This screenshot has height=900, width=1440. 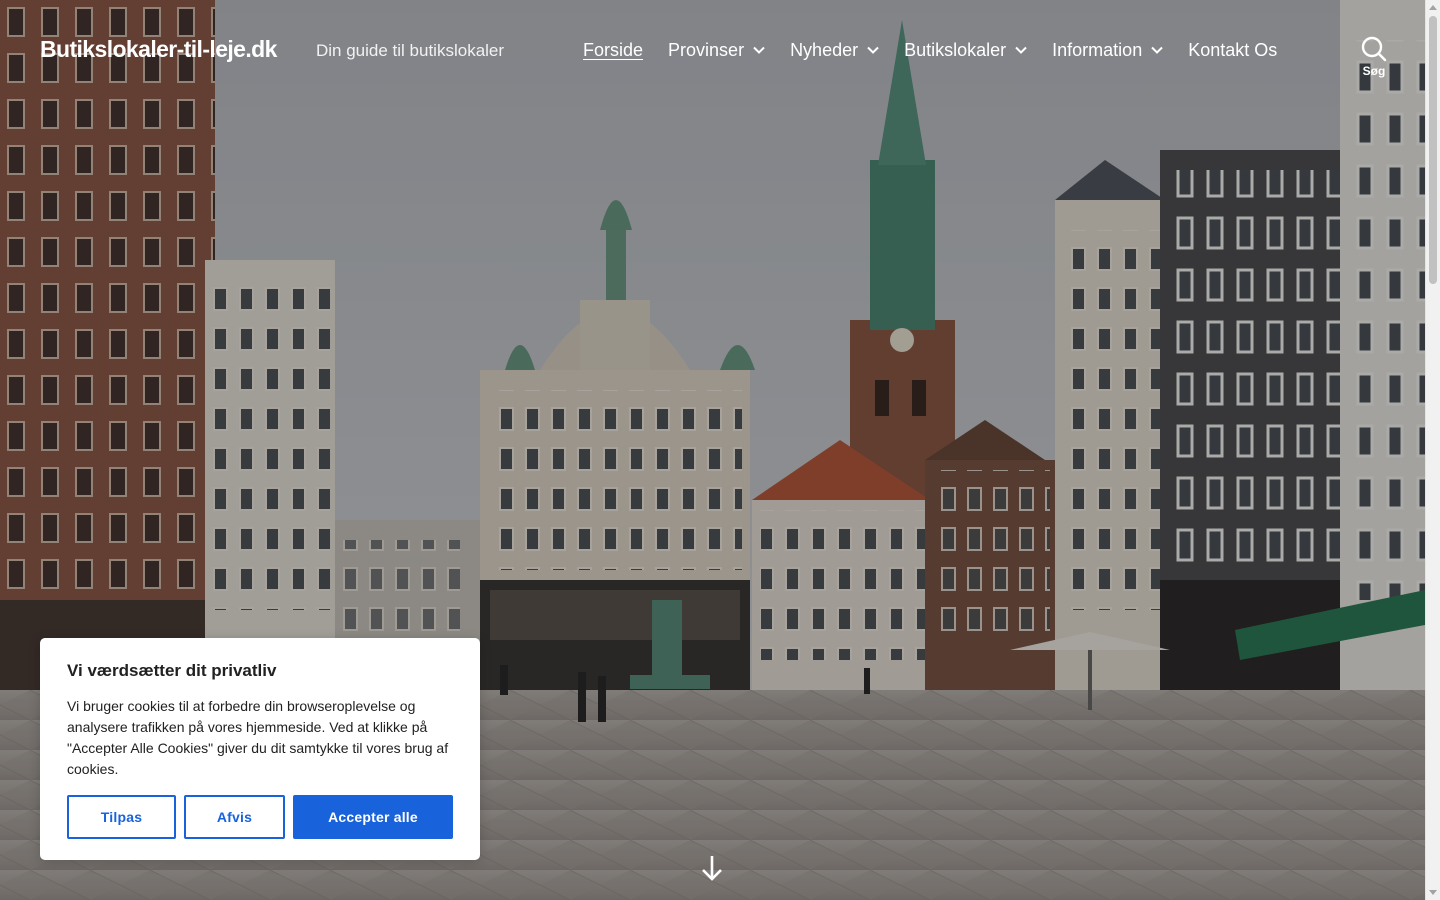 I want to click on nav-item-label: Nyheder, so click(x=824, y=49).